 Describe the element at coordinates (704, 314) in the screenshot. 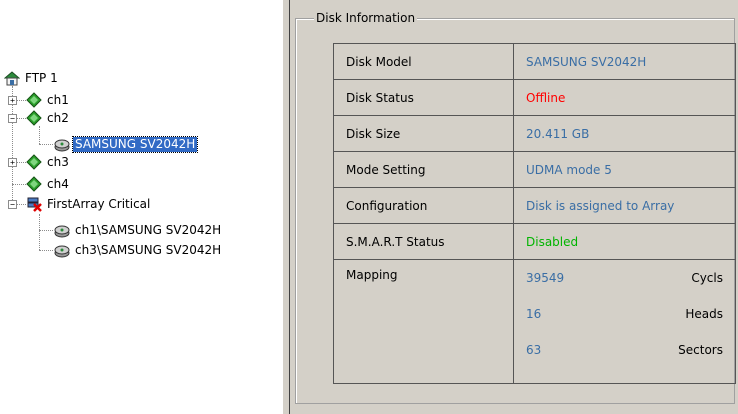

I see `mapping-heads-unit: Heads` at that location.